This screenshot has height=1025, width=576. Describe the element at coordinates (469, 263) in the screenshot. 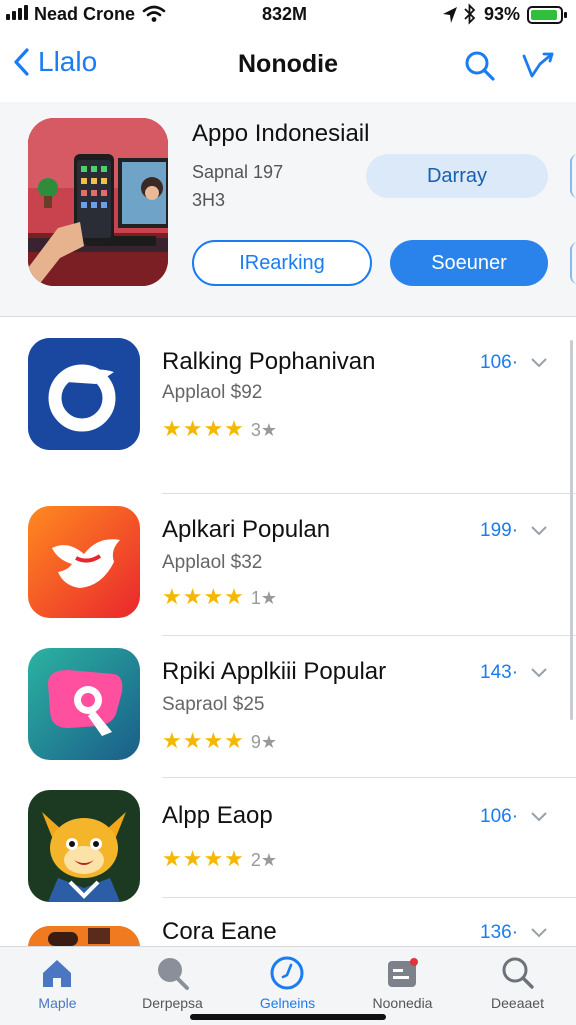

I see `secondary-action-button: Soeuner` at that location.